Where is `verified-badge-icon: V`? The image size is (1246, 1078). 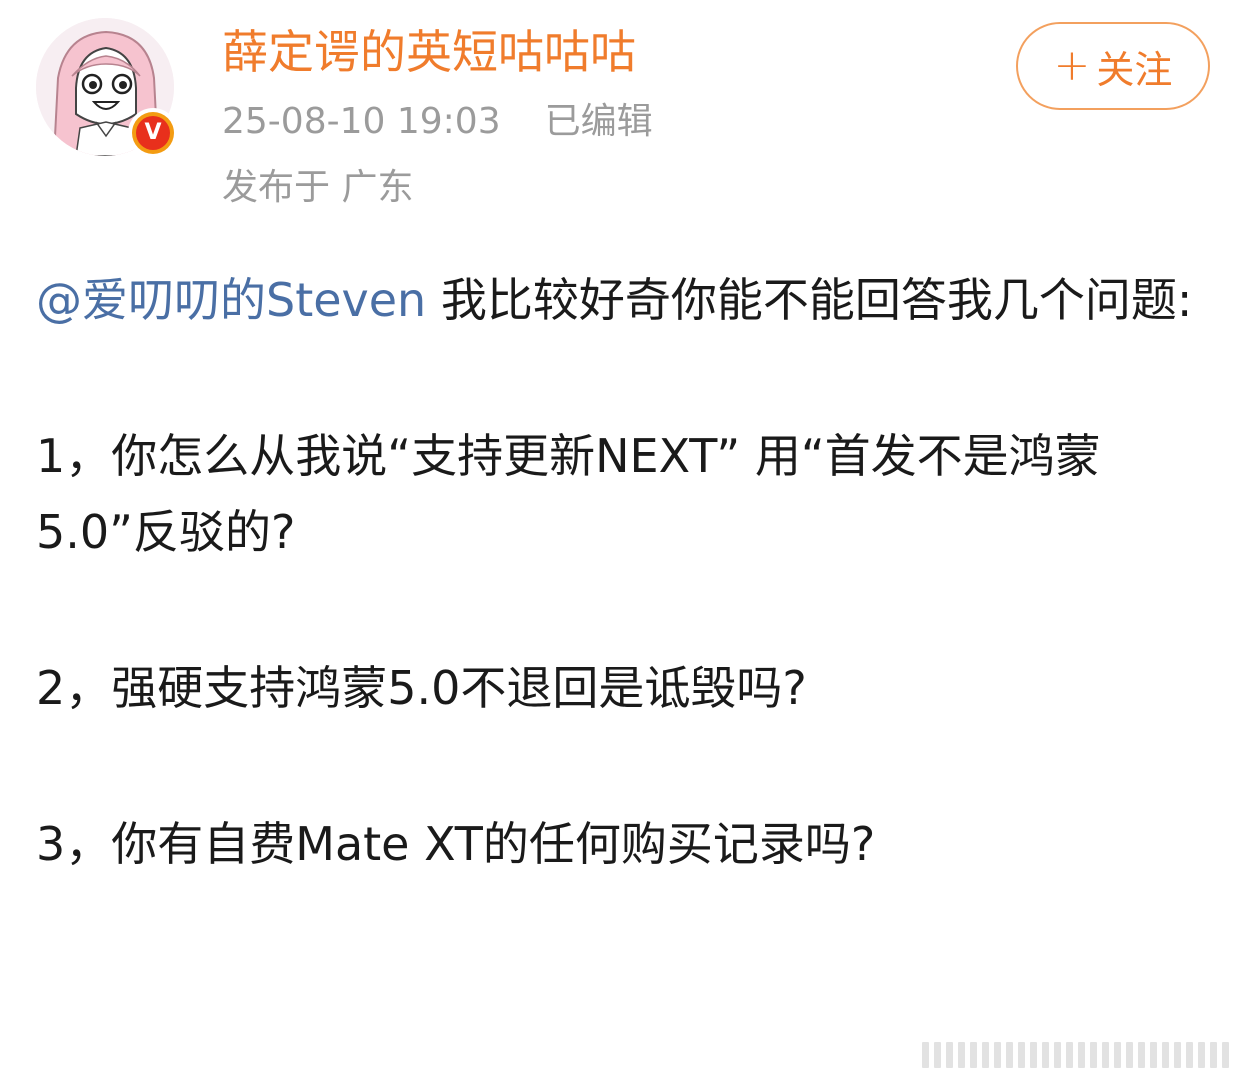
verified-badge-icon: V is located at coordinates (153, 133).